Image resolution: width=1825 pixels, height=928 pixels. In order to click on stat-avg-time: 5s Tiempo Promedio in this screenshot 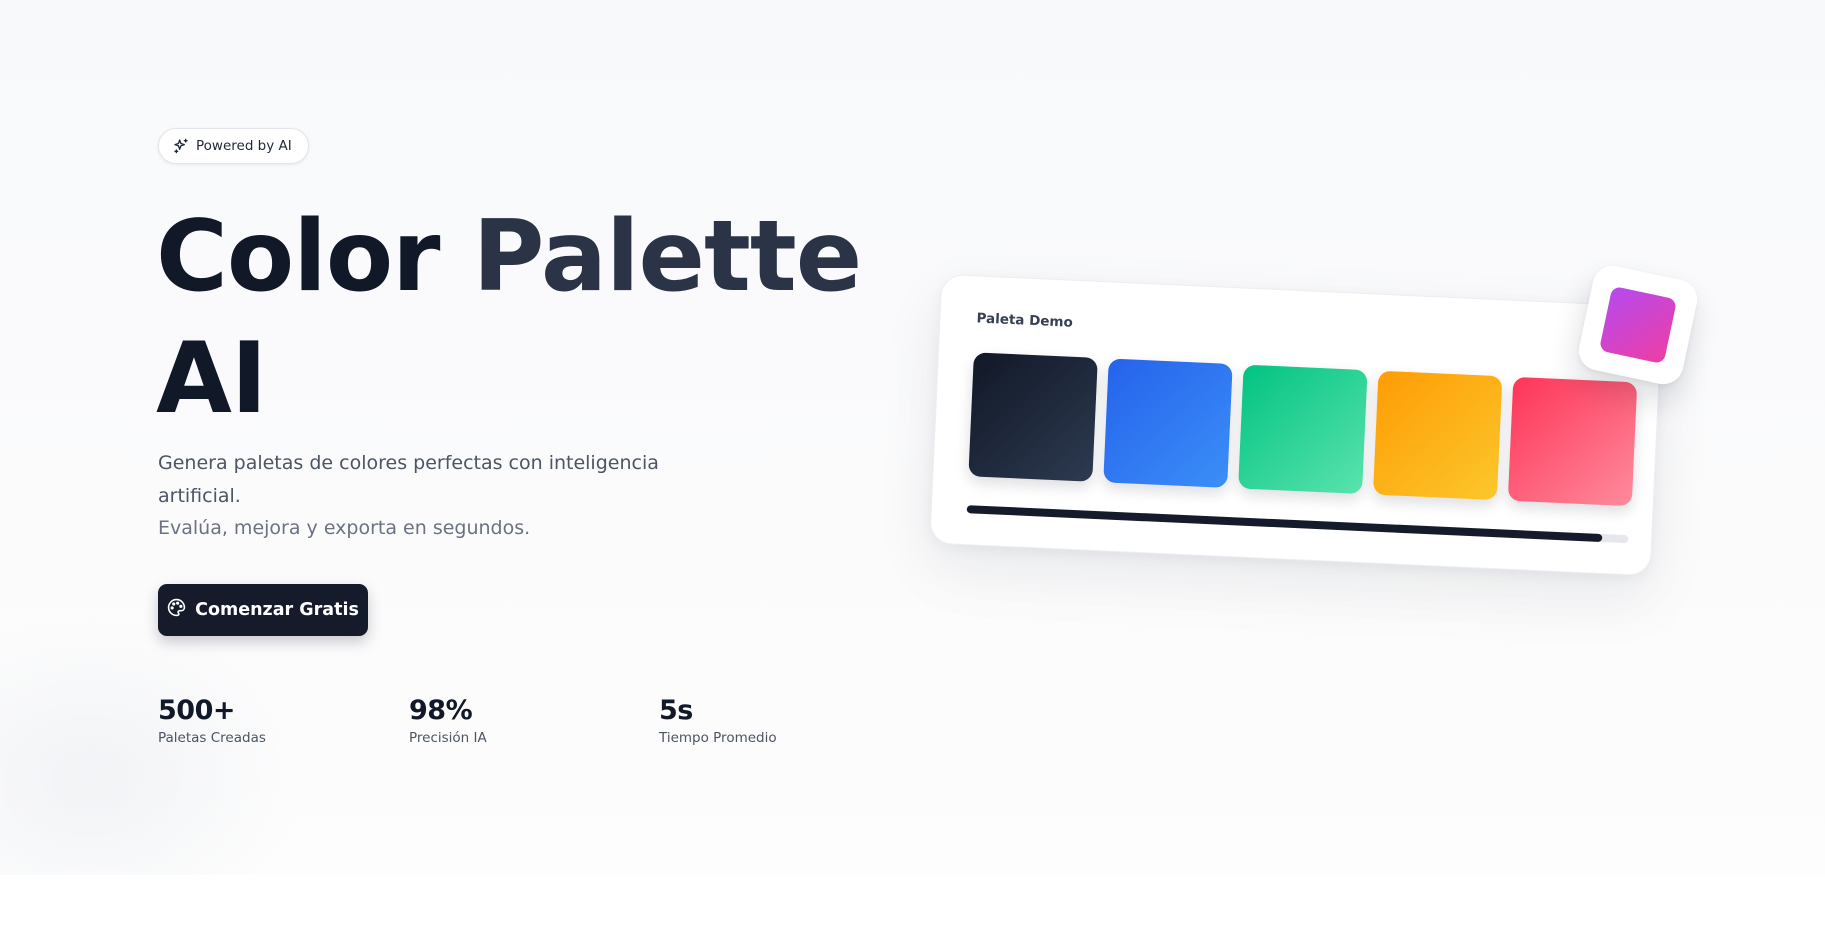, I will do `click(774, 720)`.